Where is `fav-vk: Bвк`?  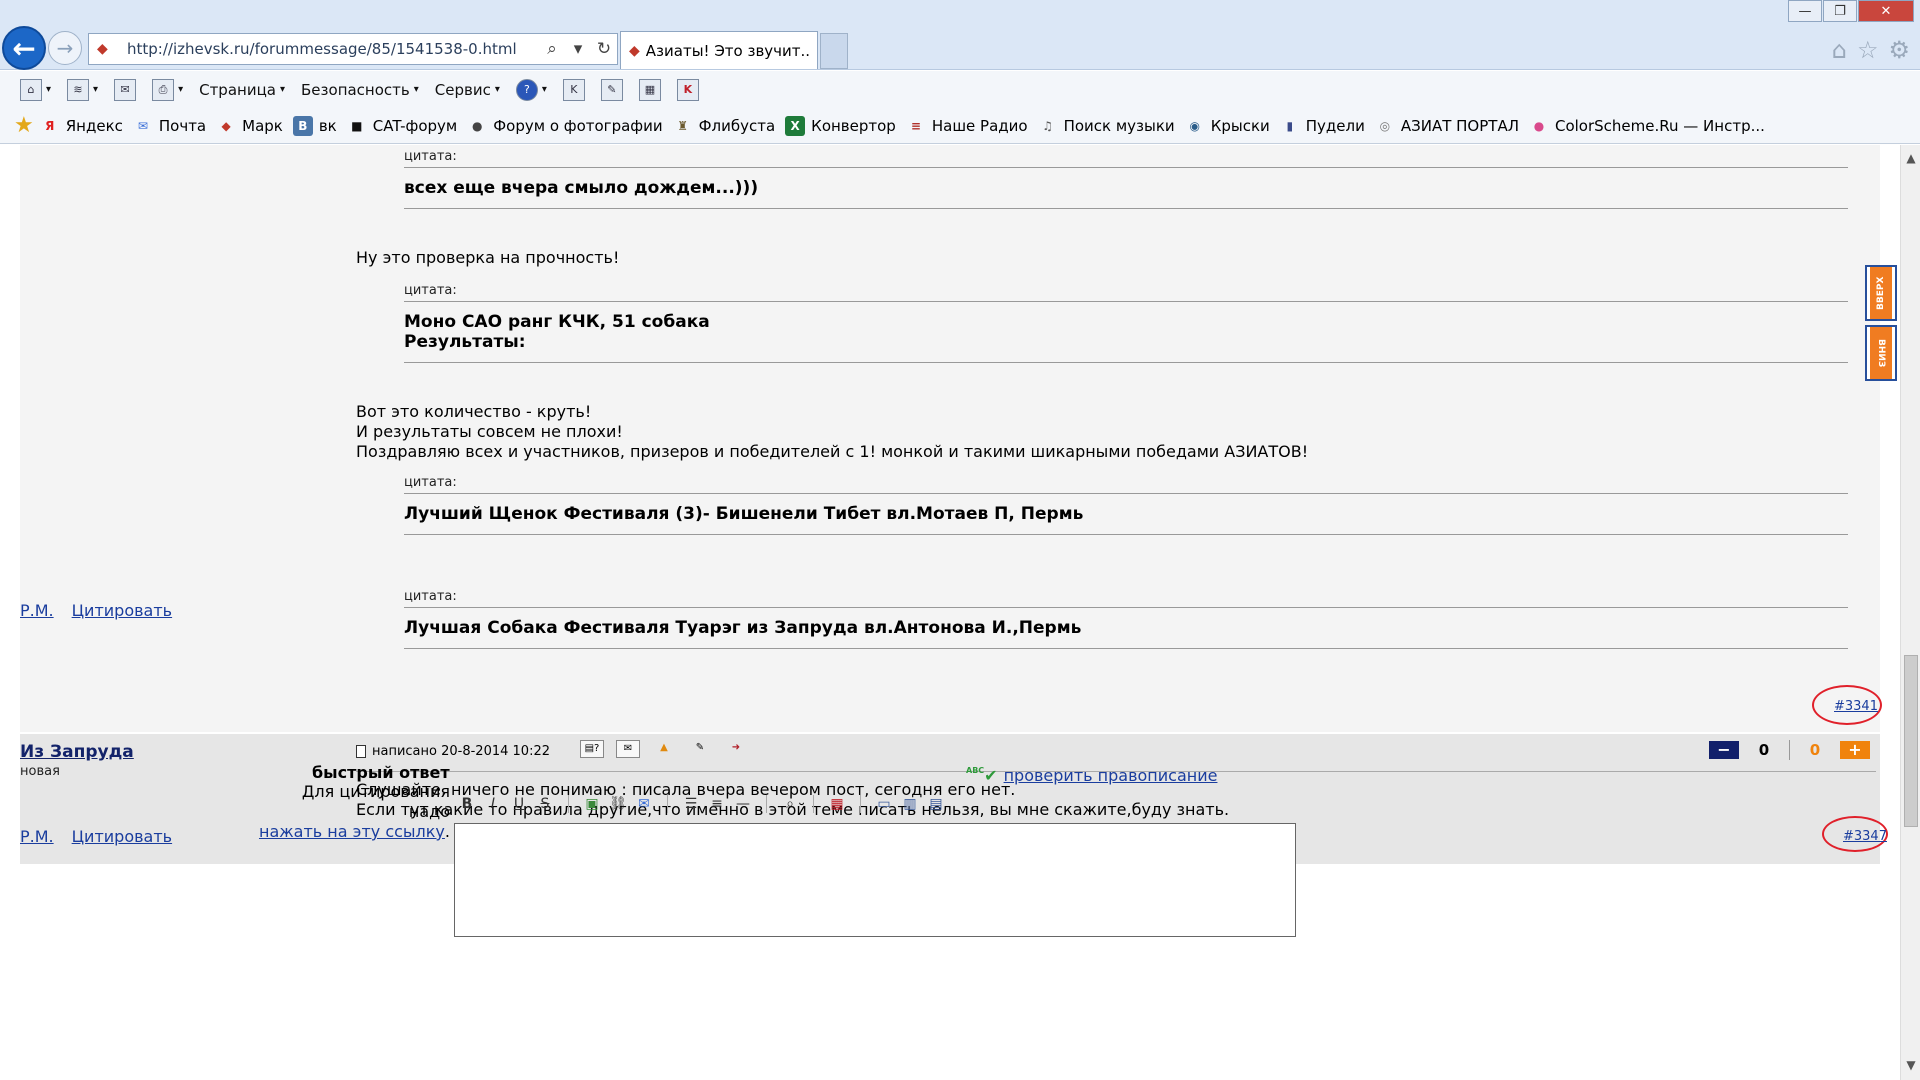 fav-vk: Bвк is located at coordinates (314, 125).